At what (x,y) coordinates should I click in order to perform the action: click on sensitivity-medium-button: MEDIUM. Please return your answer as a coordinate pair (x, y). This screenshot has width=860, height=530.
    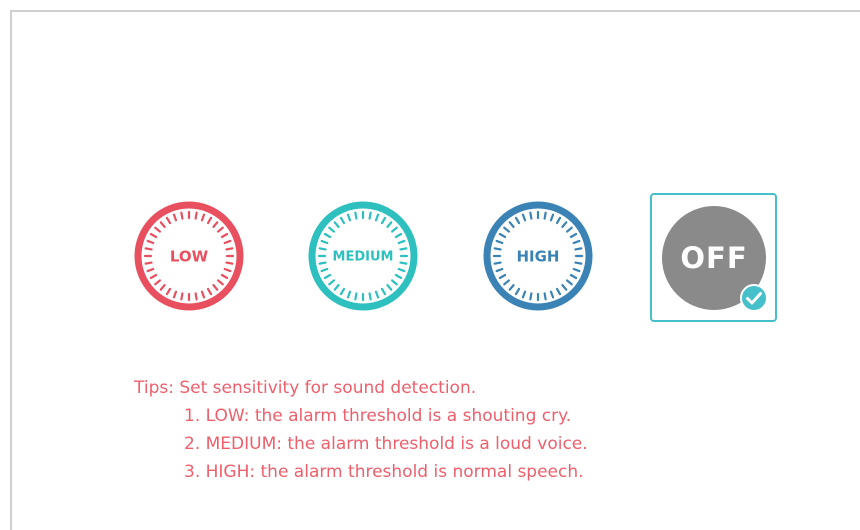
    Looking at the image, I should click on (363, 256).